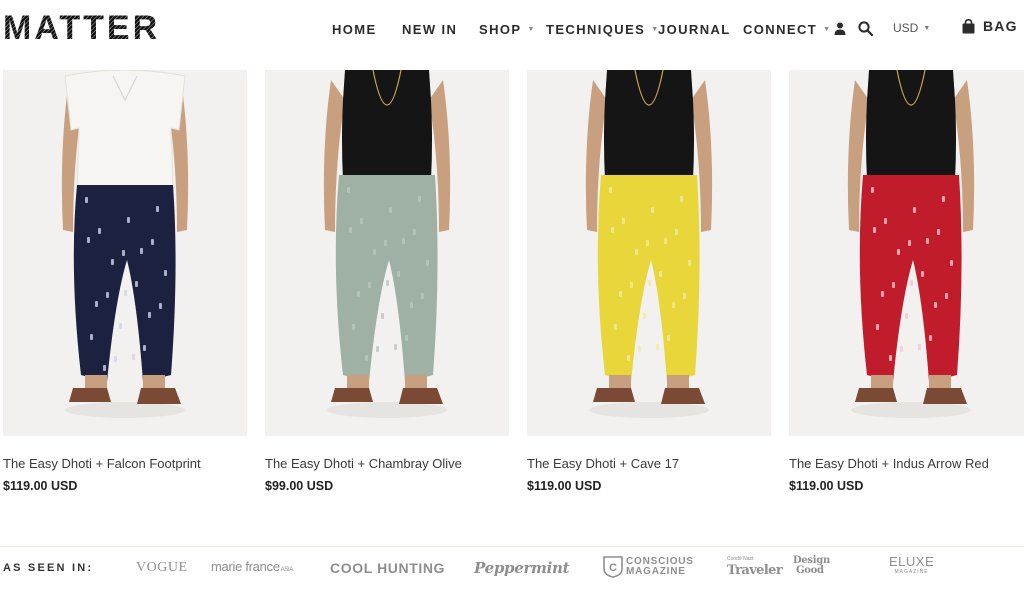 The height and width of the screenshot is (595, 1024). Describe the element at coordinates (865, 28) in the screenshot. I see `search-icon` at that location.